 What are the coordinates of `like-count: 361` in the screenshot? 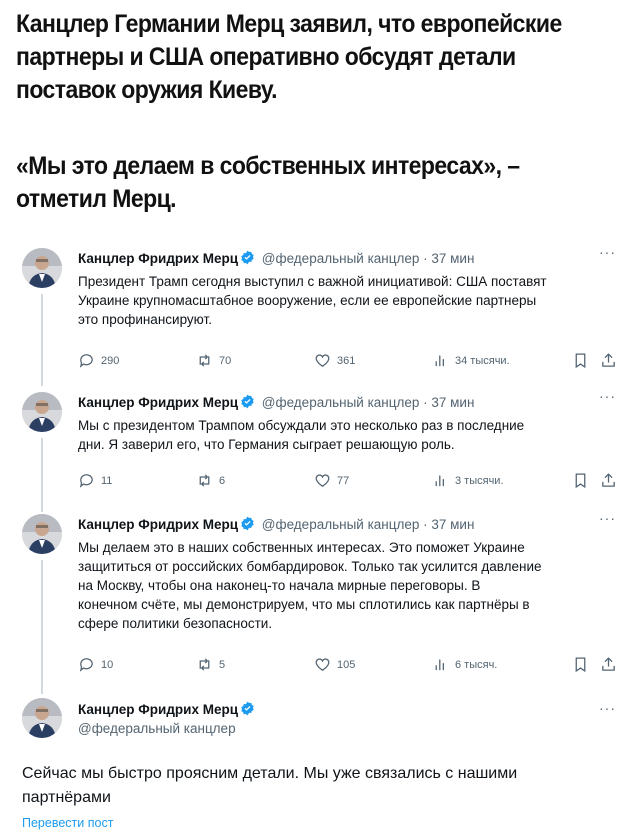 It's located at (346, 360).